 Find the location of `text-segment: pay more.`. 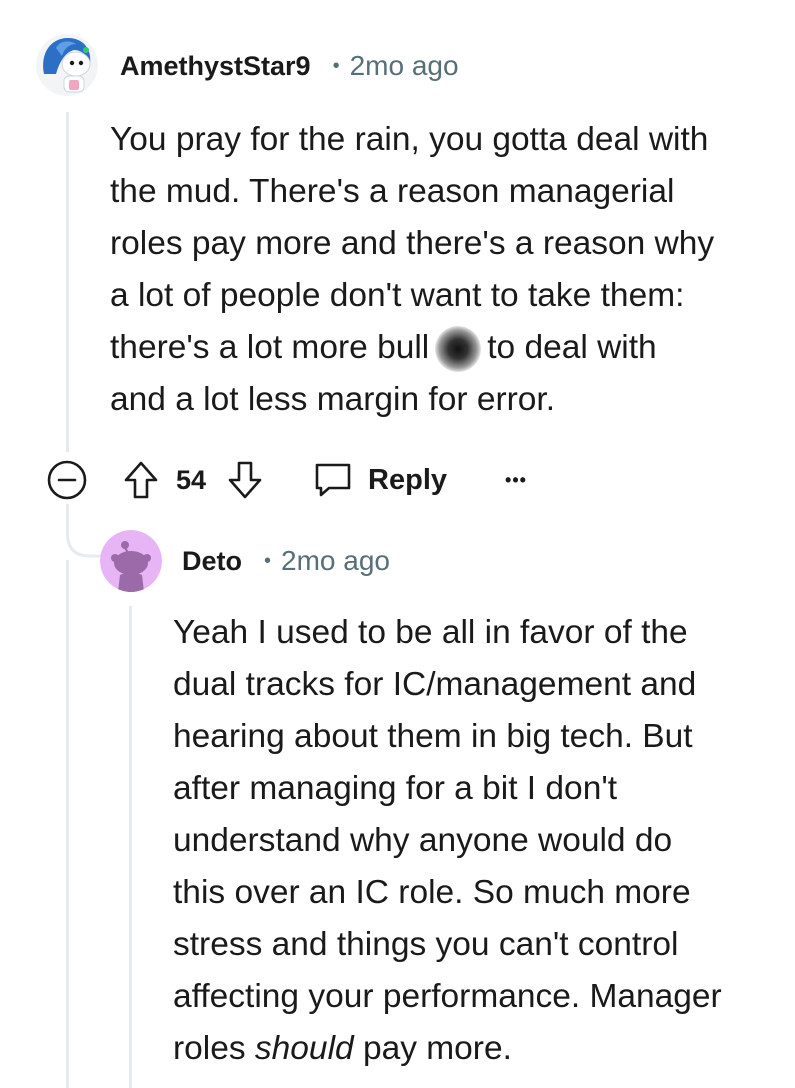

text-segment: pay more. is located at coordinates (432, 1048).